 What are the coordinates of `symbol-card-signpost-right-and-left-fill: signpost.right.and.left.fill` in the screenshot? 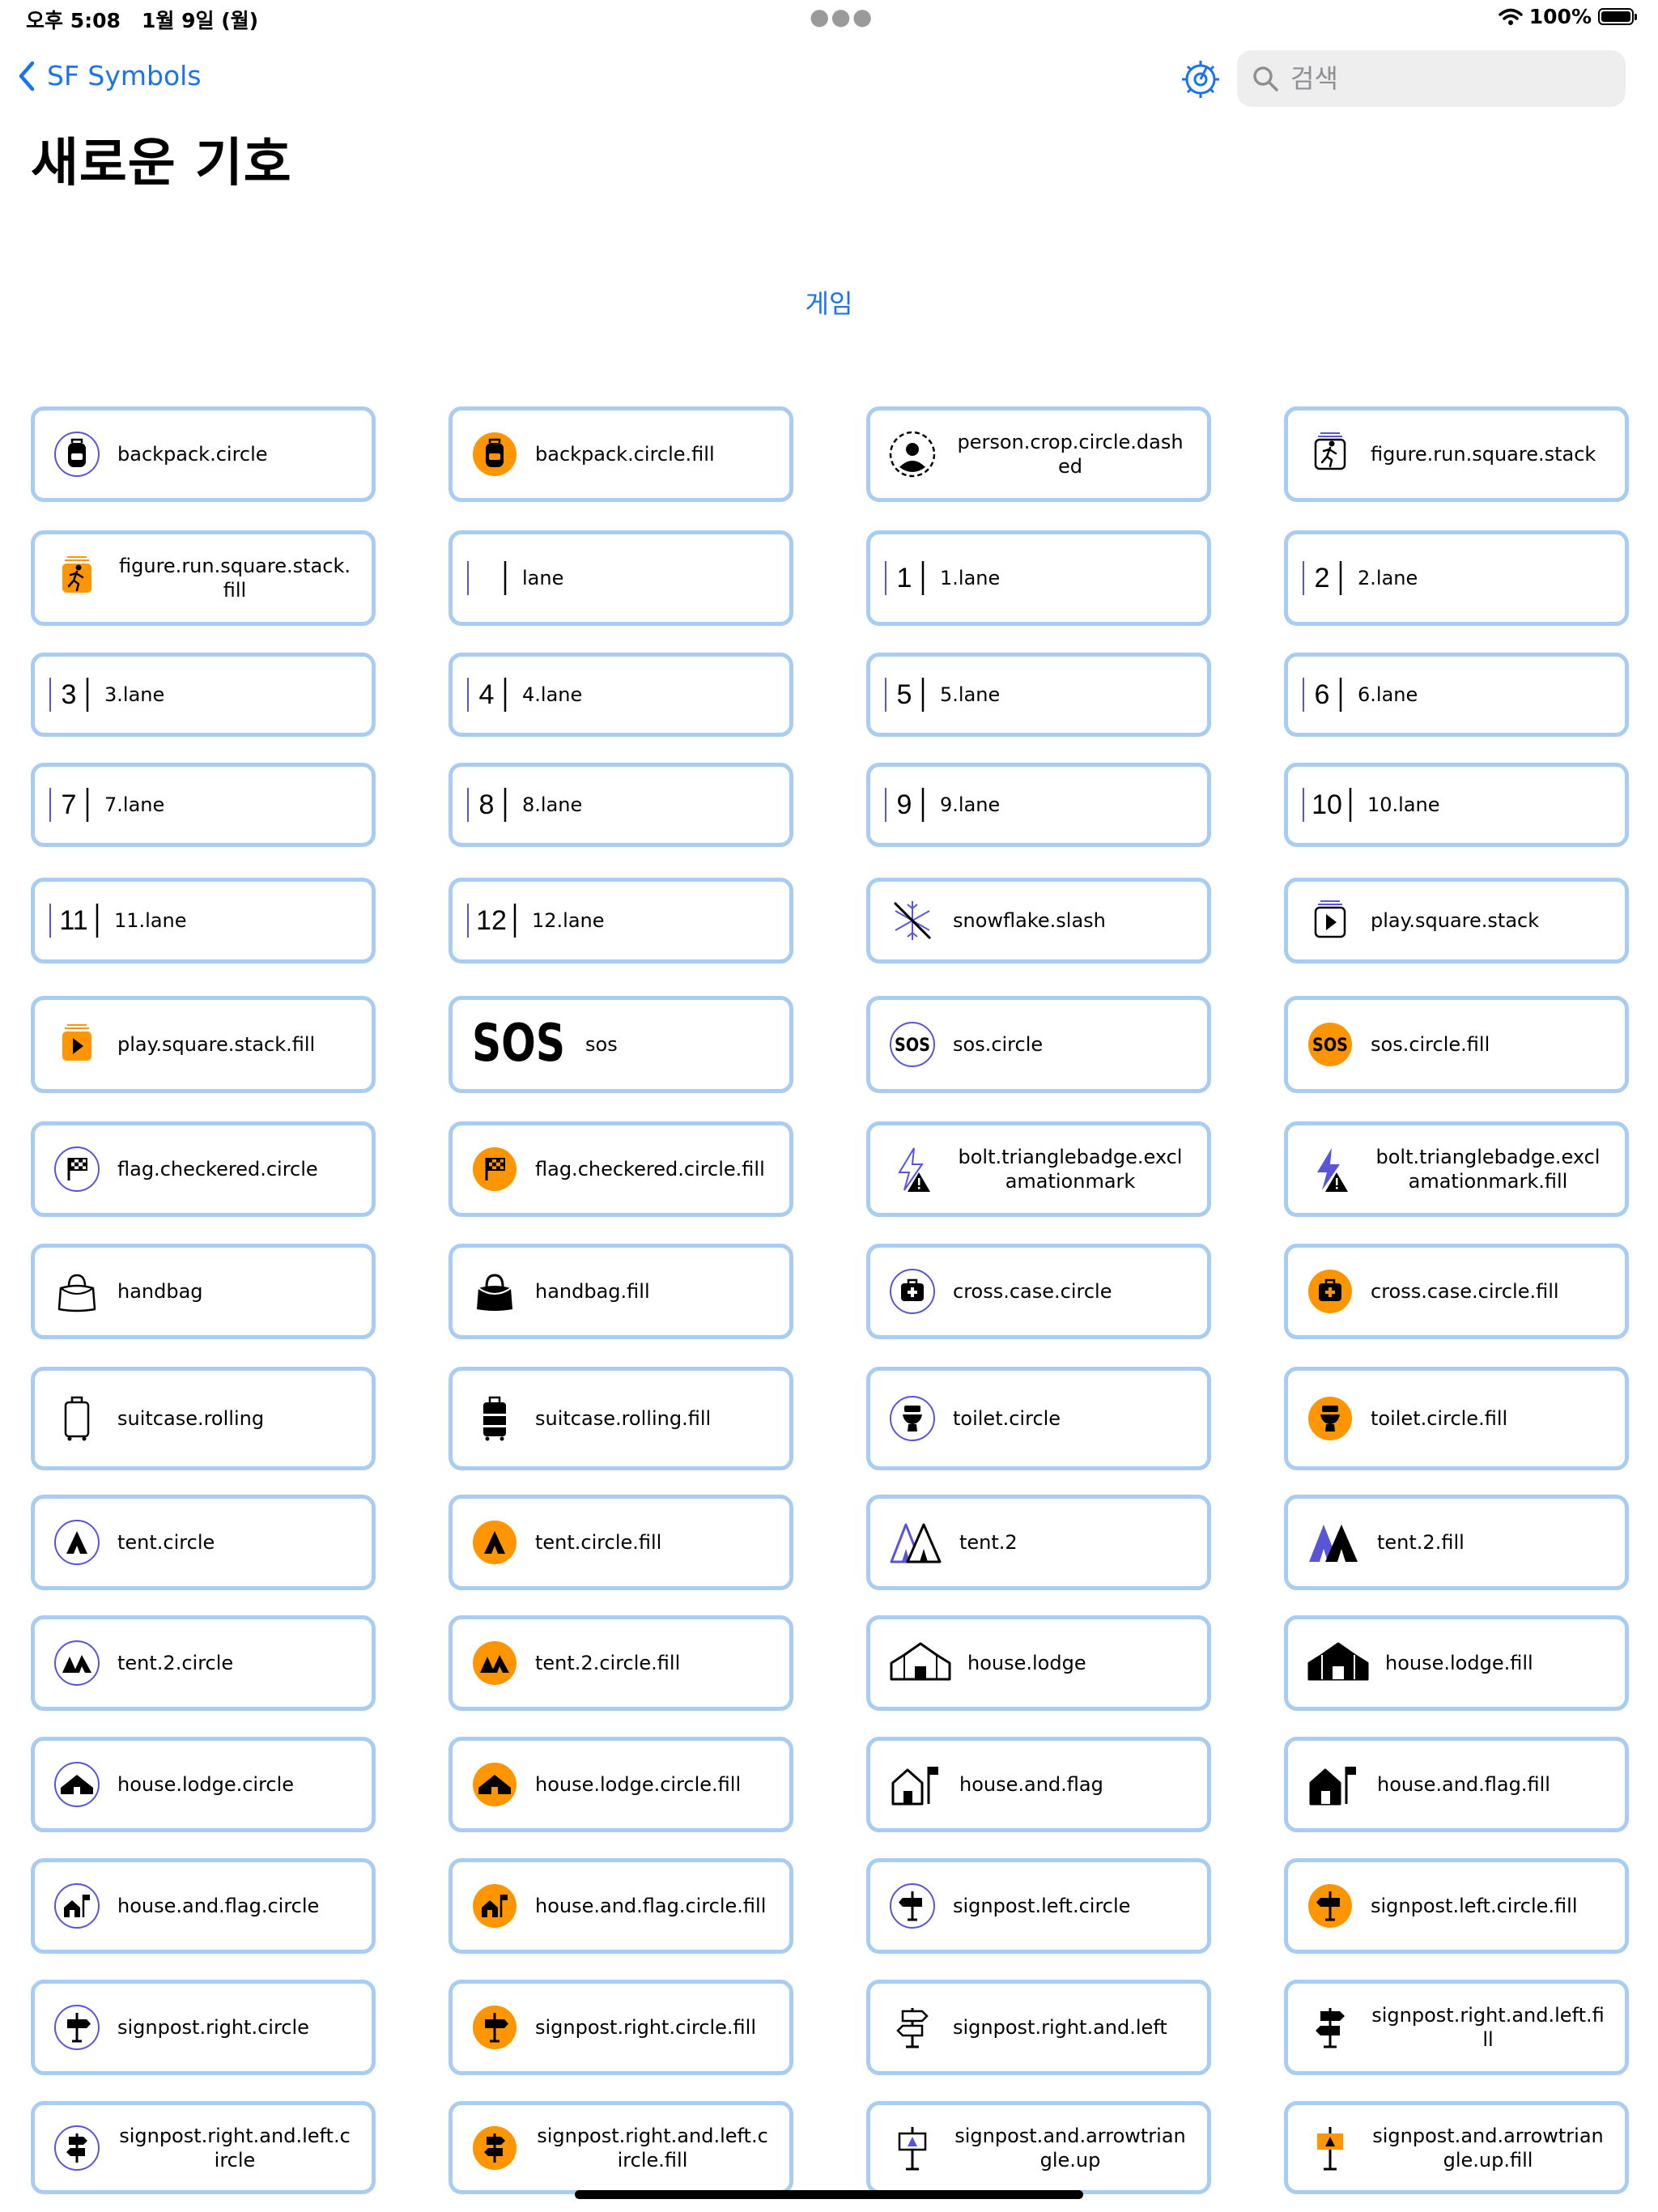 It's located at (1456, 2028).